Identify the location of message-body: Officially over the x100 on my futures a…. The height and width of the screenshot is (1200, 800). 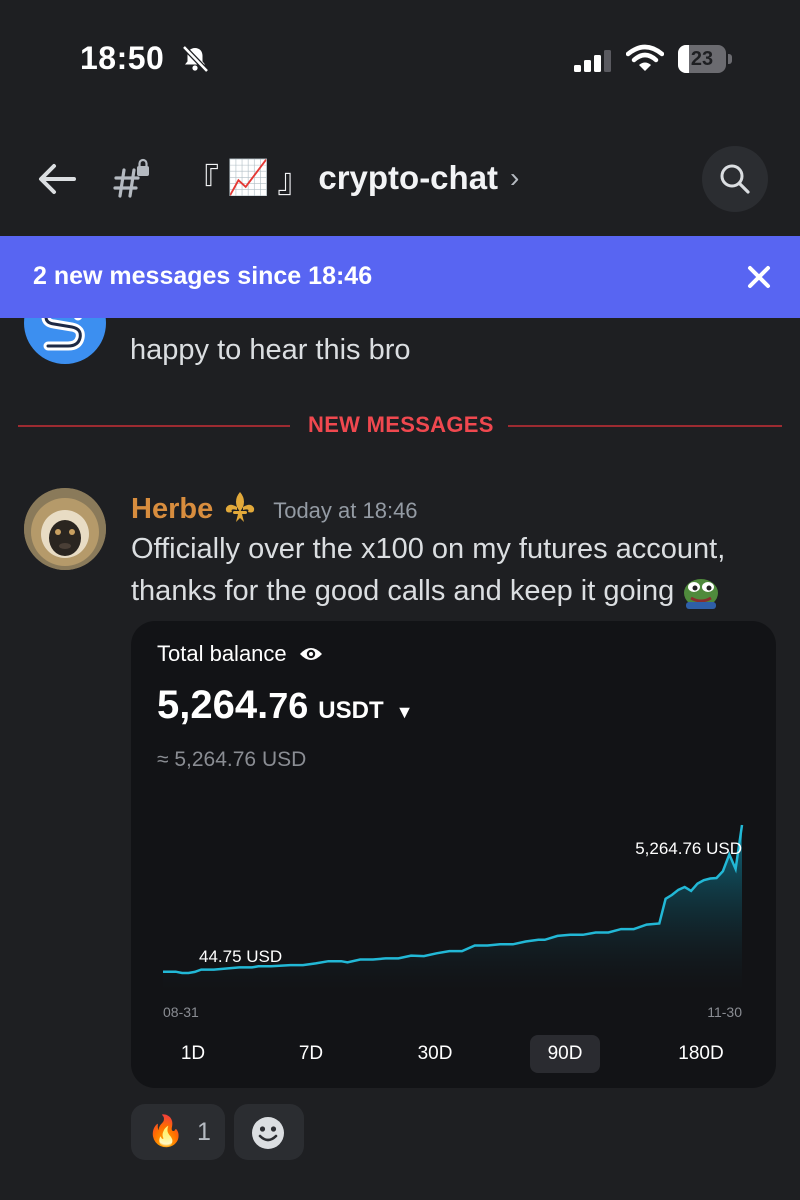
(461, 570).